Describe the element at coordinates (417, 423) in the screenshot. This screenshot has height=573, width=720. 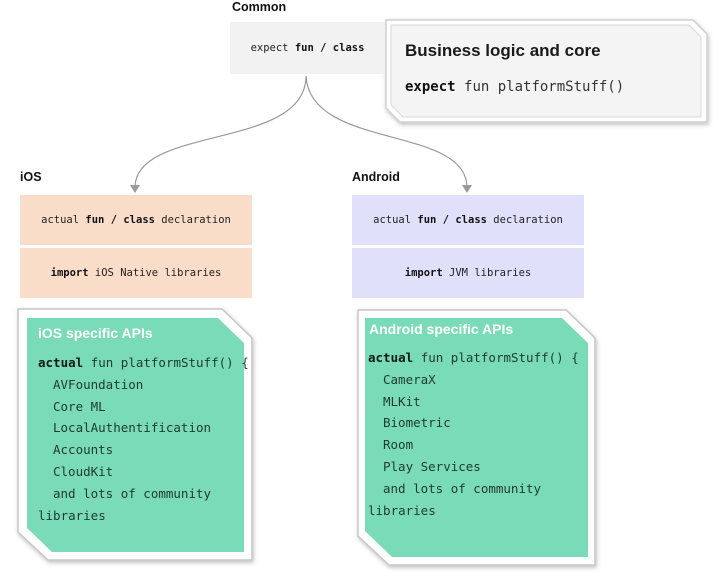
I see `android-code-line: Biometric` at that location.